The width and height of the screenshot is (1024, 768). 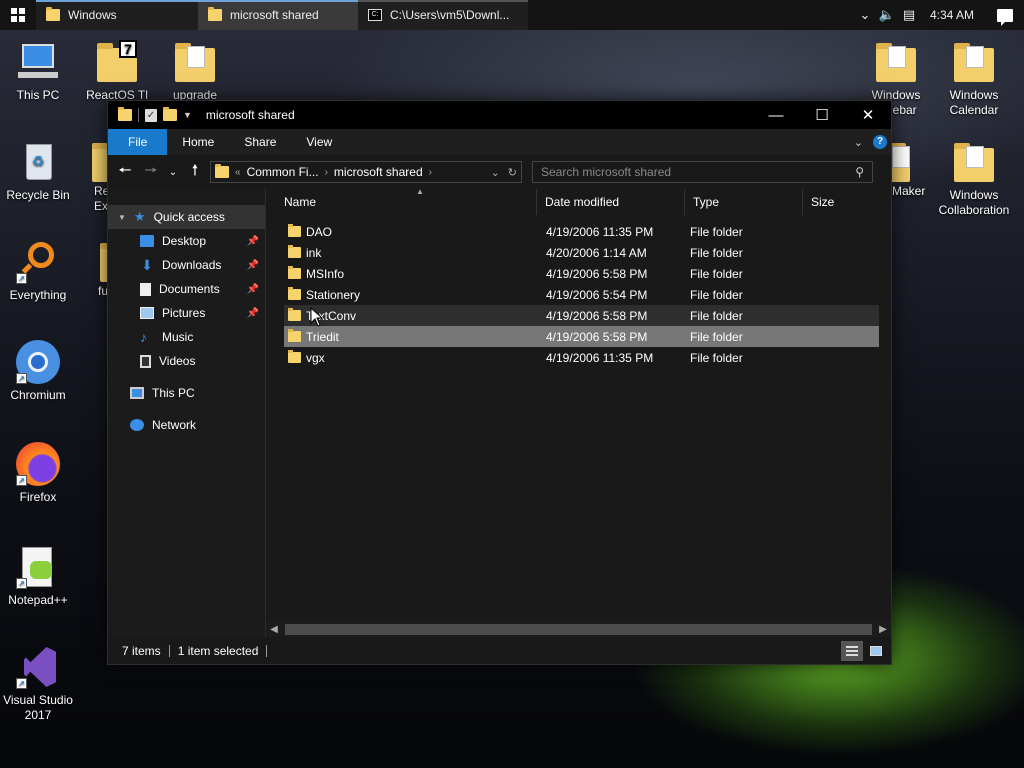 What do you see at coordinates (38, 271) in the screenshot?
I see `desktop-icon-everything: ↗ Everything` at bounding box center [38, 271].